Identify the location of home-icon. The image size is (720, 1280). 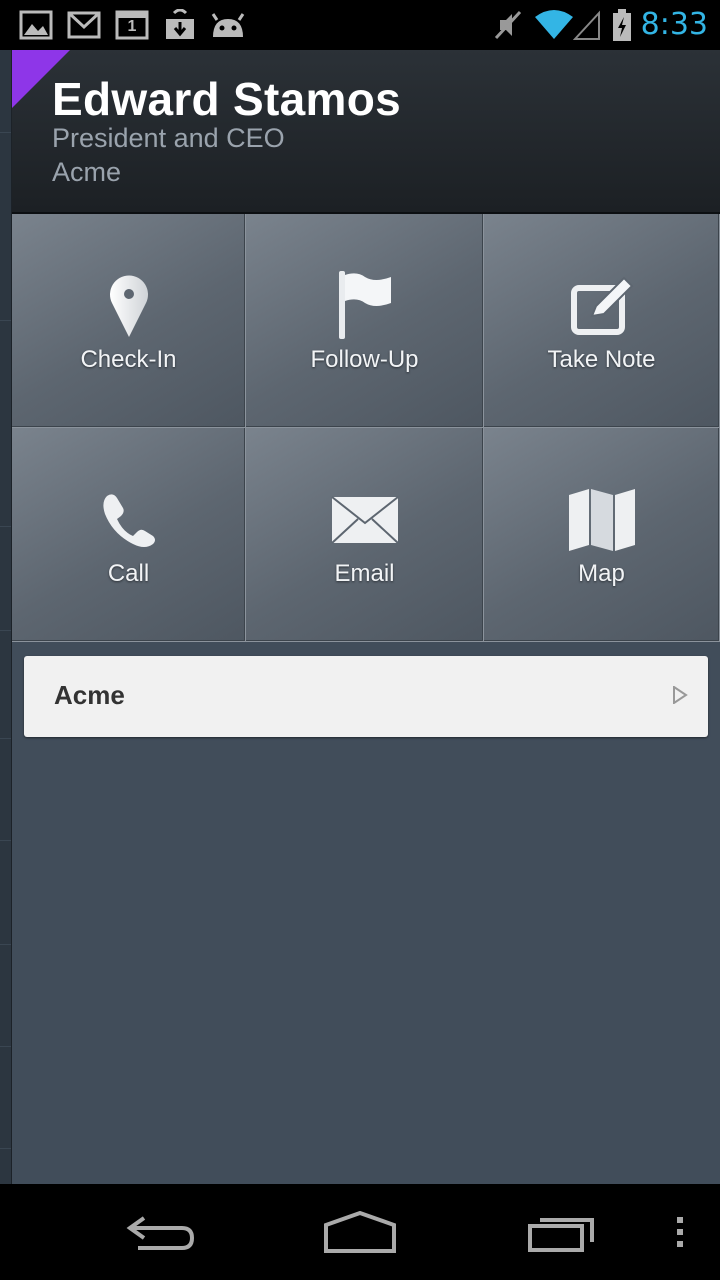
(360, 1232).